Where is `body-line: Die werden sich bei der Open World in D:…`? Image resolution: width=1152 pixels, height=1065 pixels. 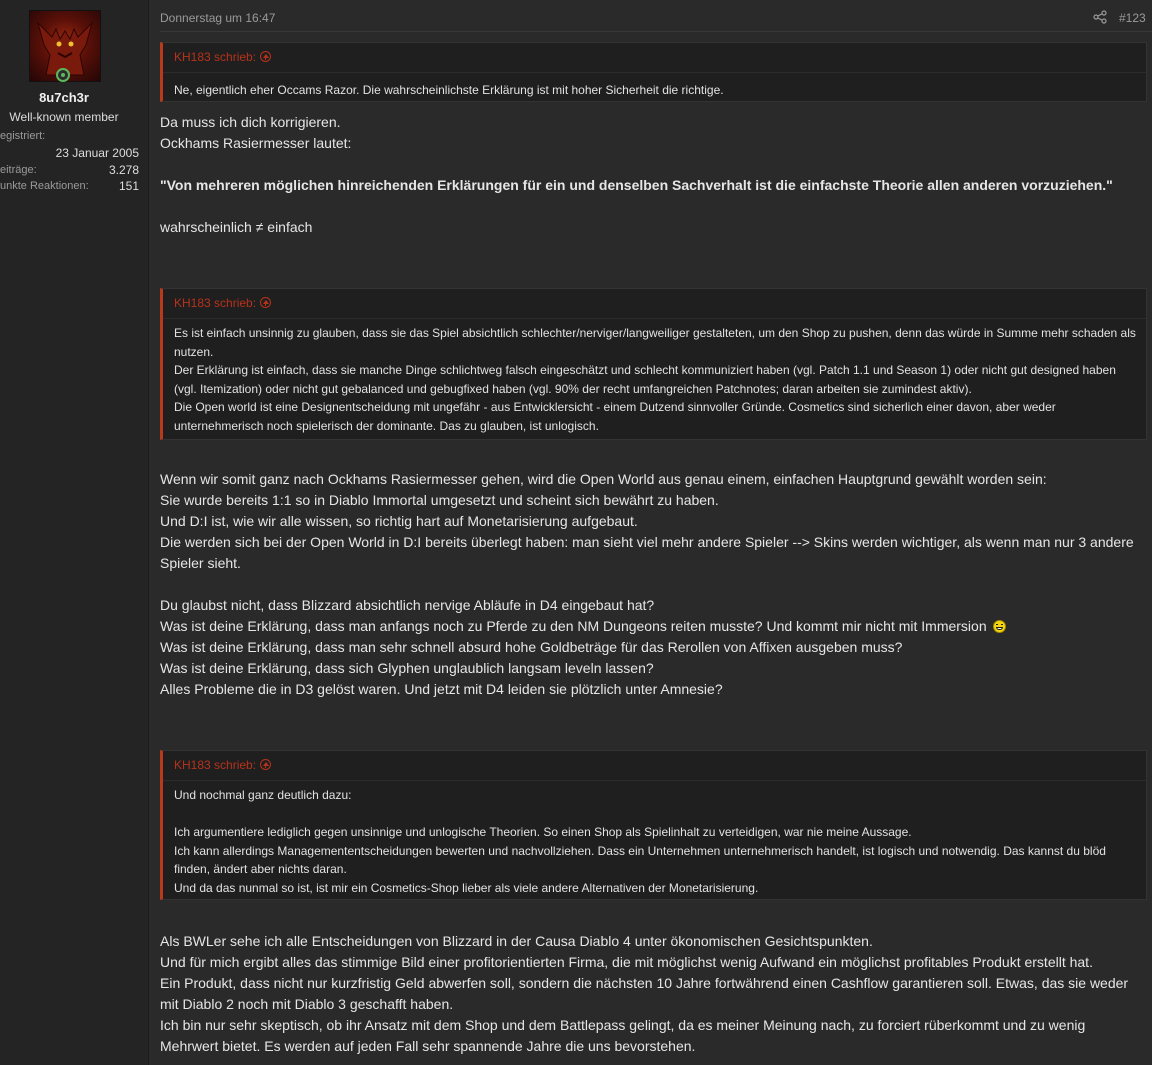
body-line: Die werden sich bei der Open World in D:… is located at coordinates (649, 552).